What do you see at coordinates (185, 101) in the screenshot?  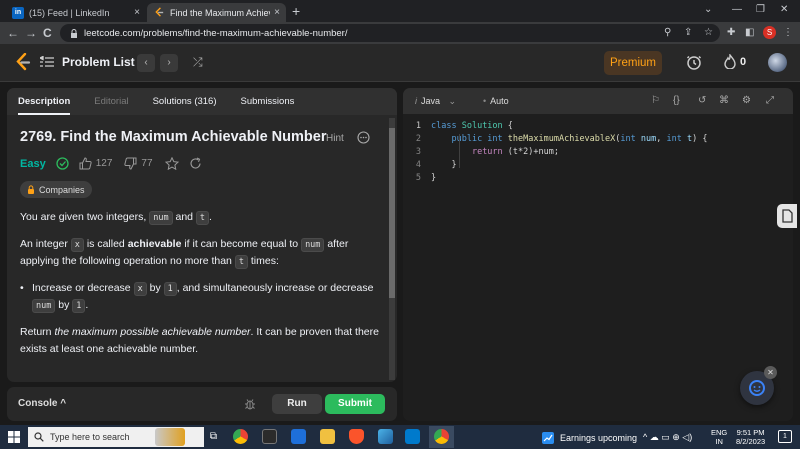 I see `tab-solutions: Solutions (316)` at bounding box center [185, 101].